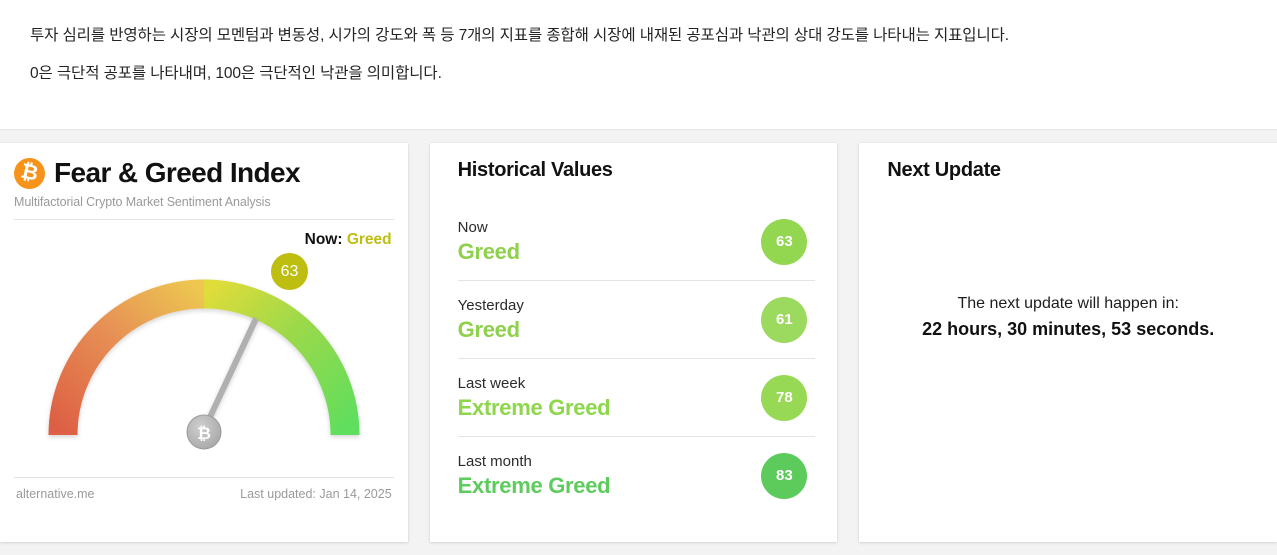 The image size is (1277, 555). I want to click on header-divider, so click(204, 219).